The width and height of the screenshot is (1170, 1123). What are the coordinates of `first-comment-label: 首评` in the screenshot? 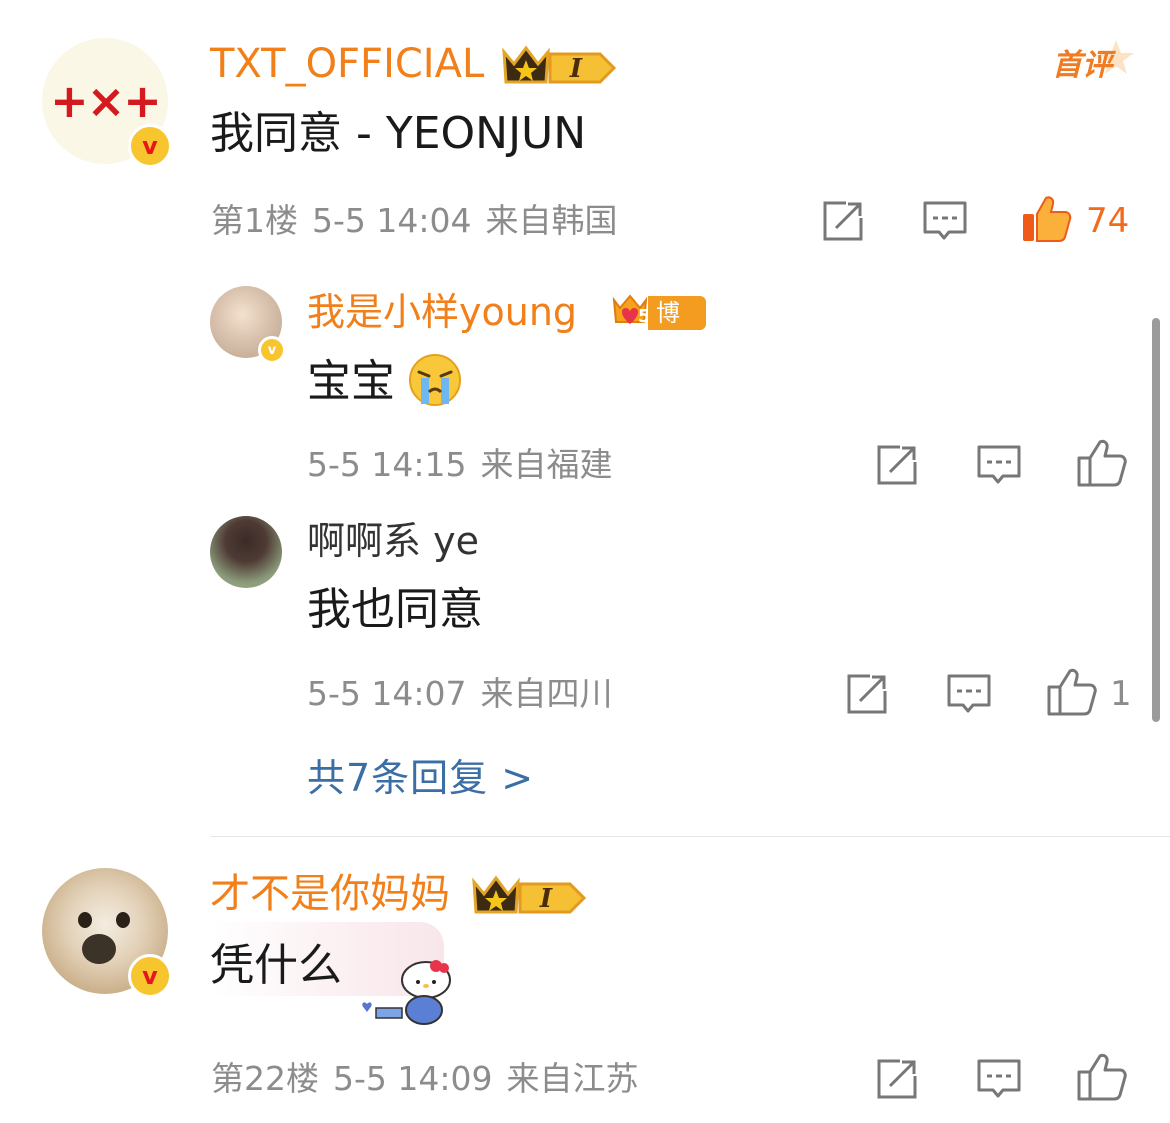 It's located at (1082, 65).